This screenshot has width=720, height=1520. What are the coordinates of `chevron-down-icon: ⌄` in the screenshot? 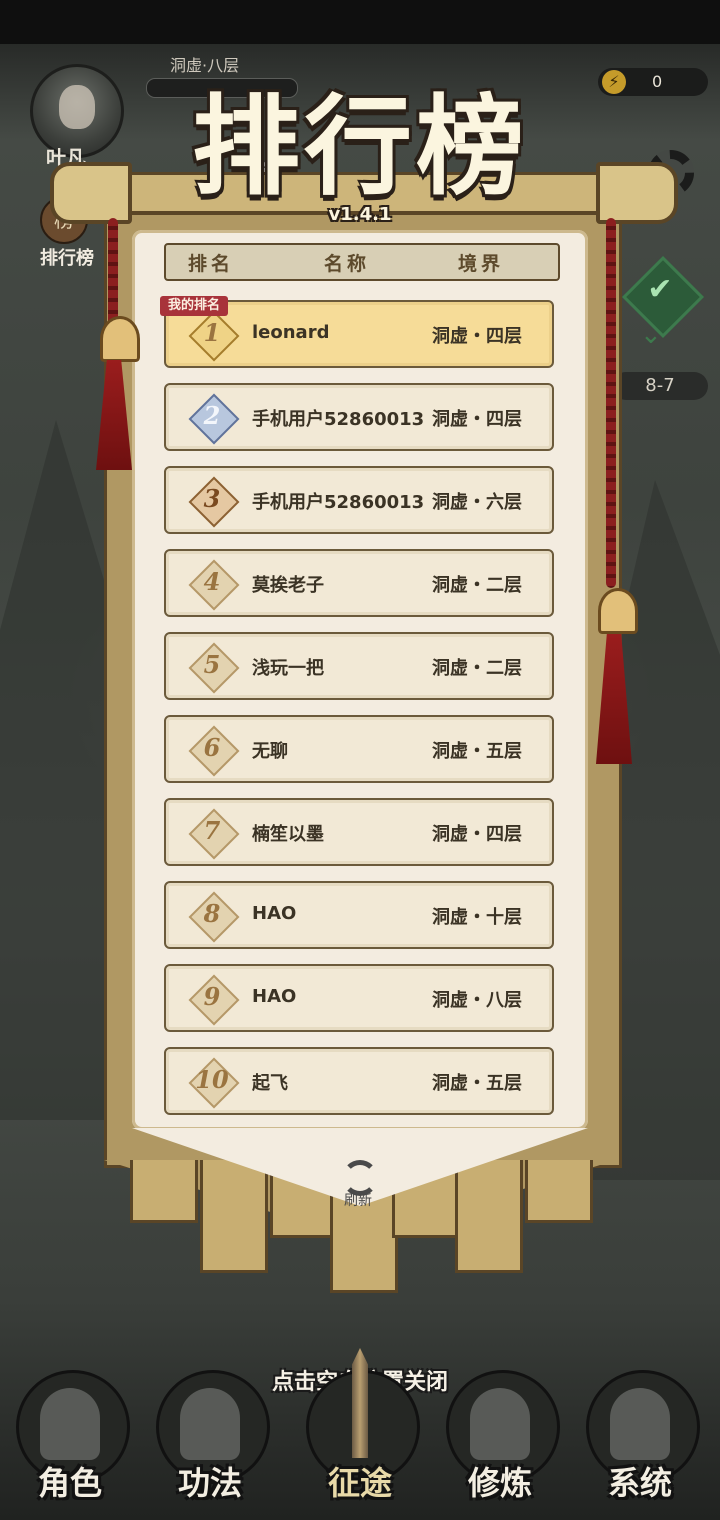 It's located at (651, 335).